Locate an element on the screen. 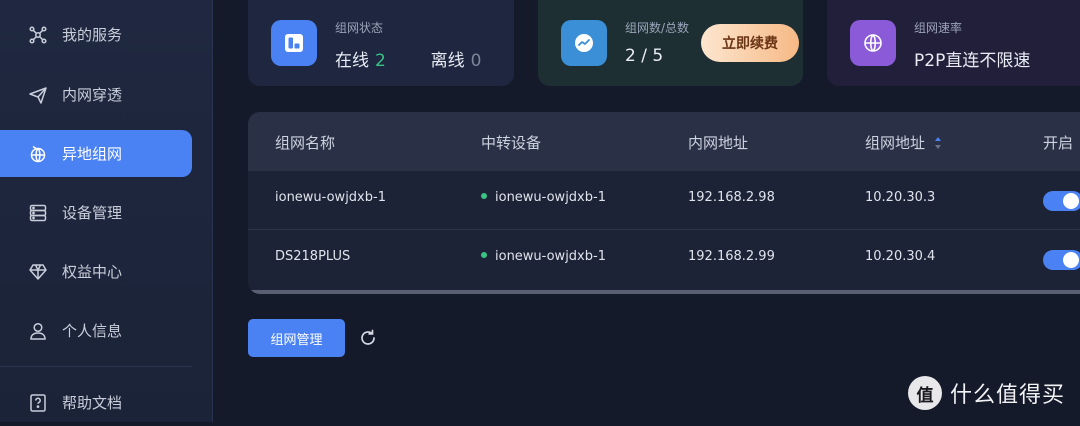 This screenshot has height=426, width=1080. card-label: 组网数/总数 is located at coordinates (657, 28).